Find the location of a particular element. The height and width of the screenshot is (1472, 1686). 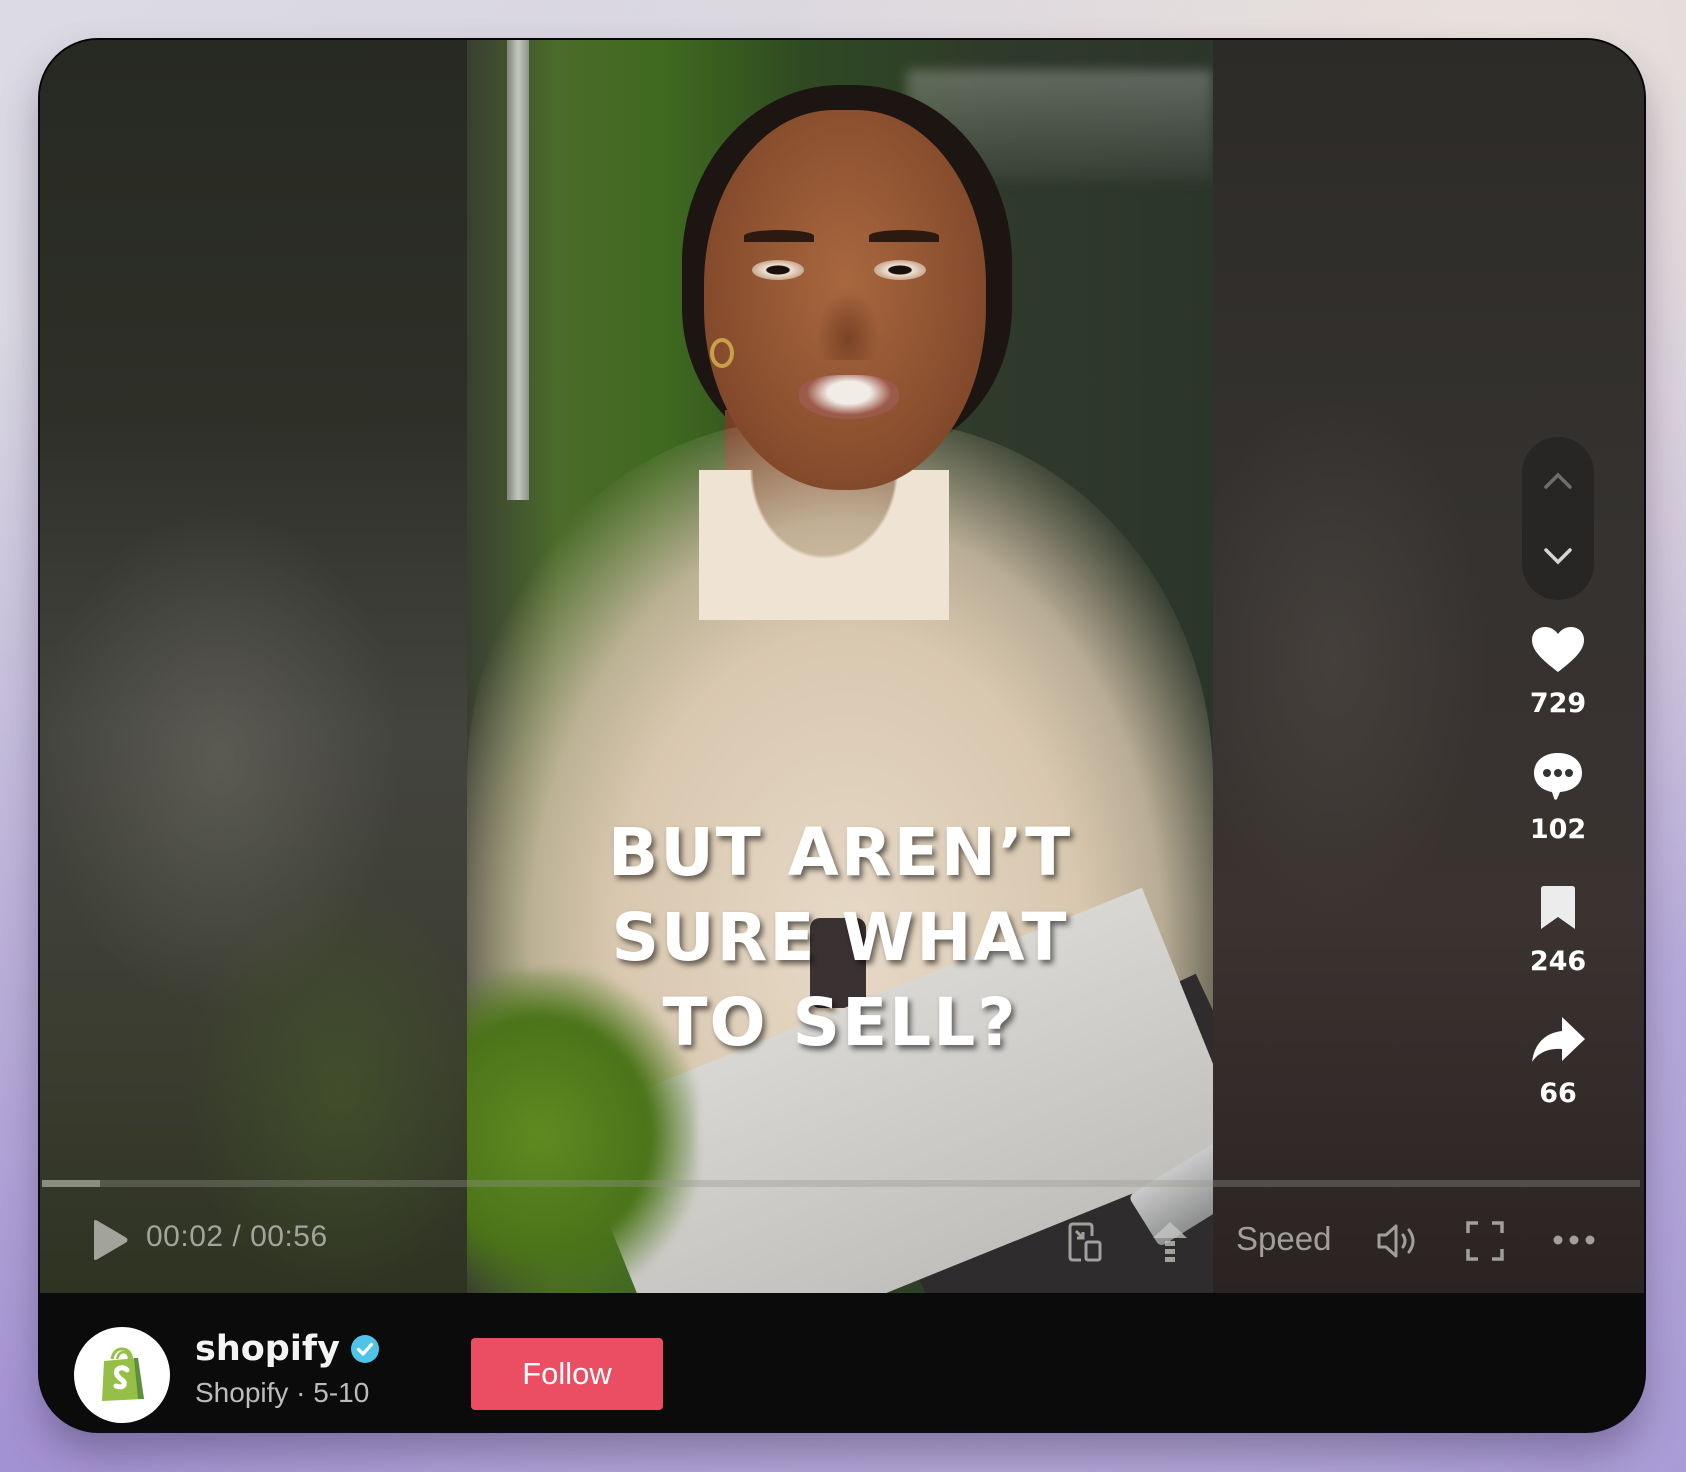

picture-in-picture-icon is located at coordinates (1085, 1242).